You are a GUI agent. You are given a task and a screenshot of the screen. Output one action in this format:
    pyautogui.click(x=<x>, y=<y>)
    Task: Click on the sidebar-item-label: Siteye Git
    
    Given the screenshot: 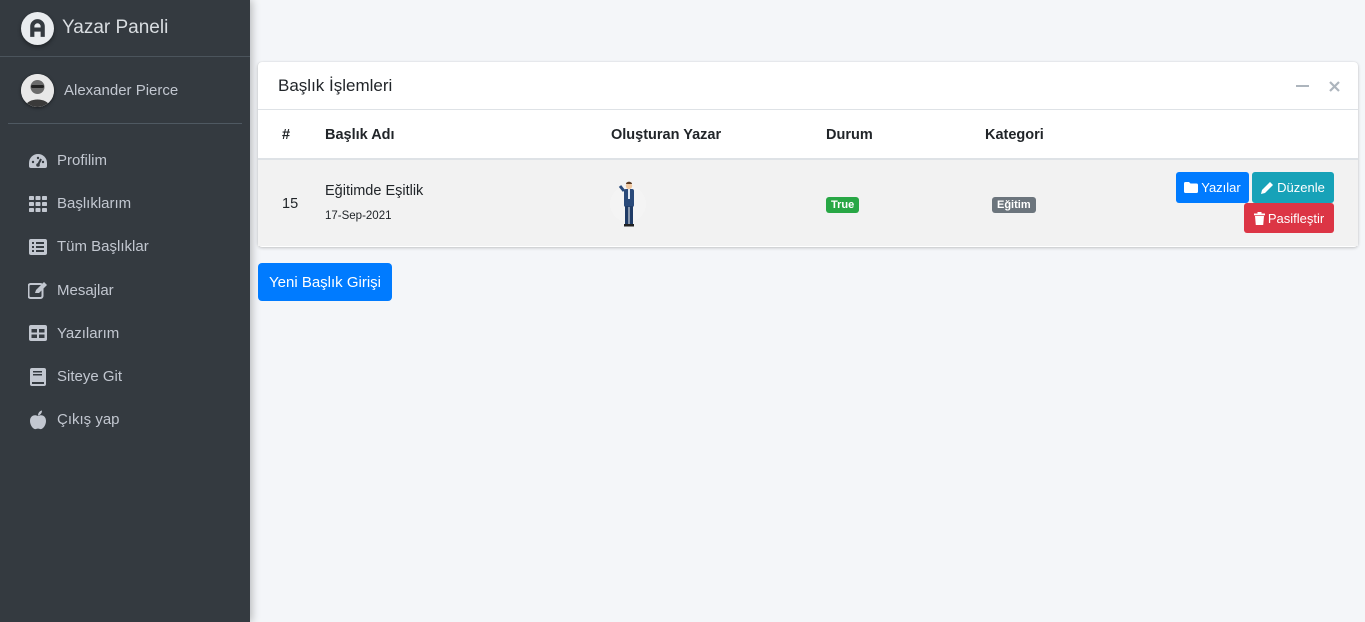 What is the action you would take?
    pyautogui.click(x=90, y=377)
    